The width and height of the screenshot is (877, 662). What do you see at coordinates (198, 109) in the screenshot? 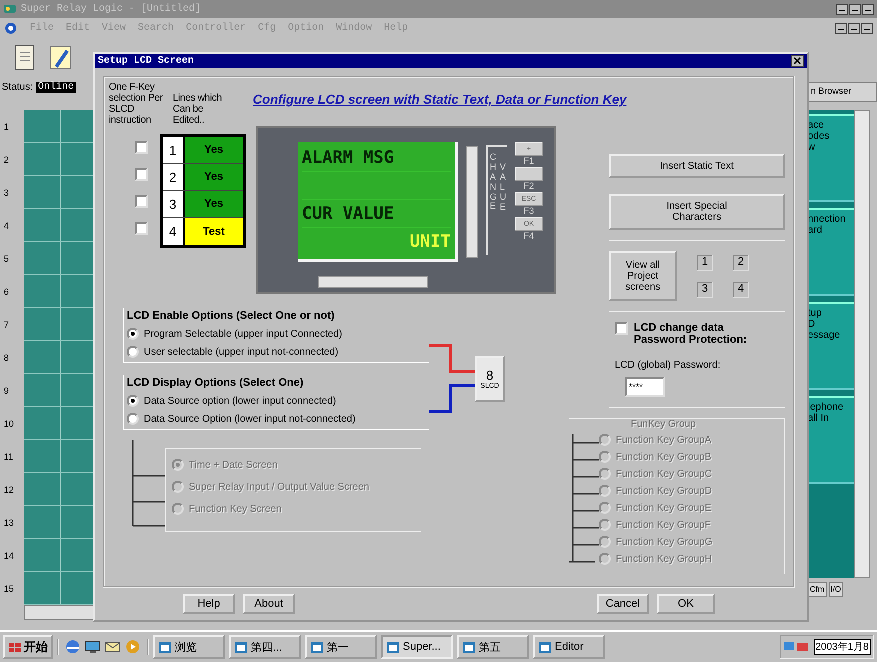
I see `note-text: Lines which Can be Edited..` at bounding box center [198, 109].